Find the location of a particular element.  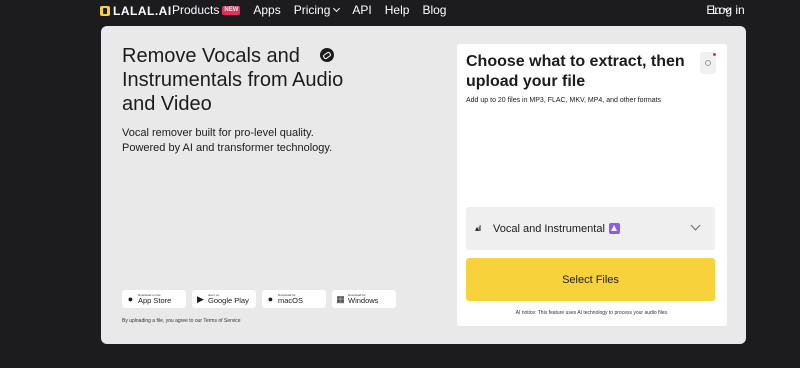

store-name: App Store is located at coordinates (155, 300).